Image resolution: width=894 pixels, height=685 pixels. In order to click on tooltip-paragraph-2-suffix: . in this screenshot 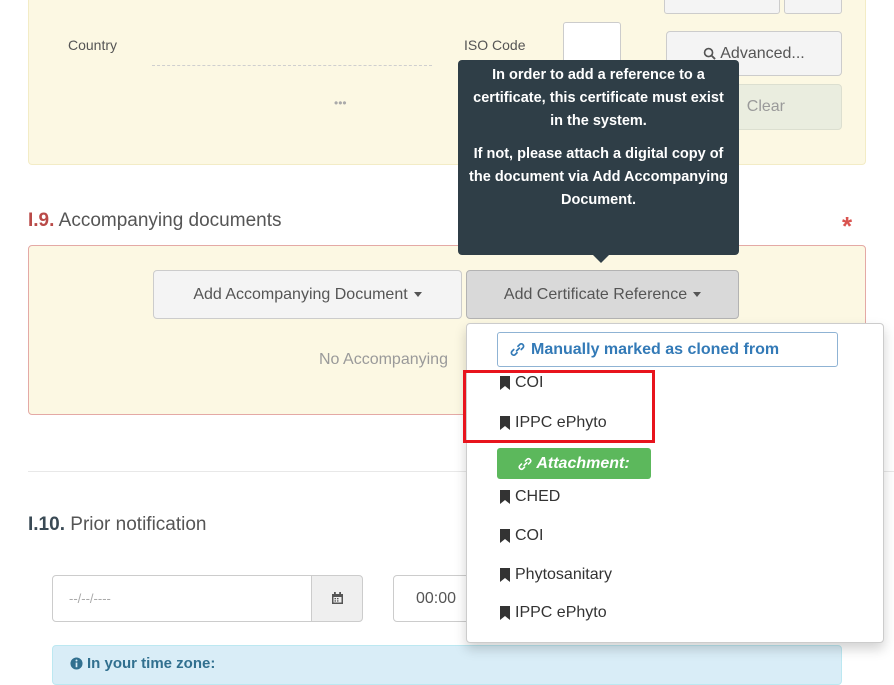, I will do `click(633, 200)`.